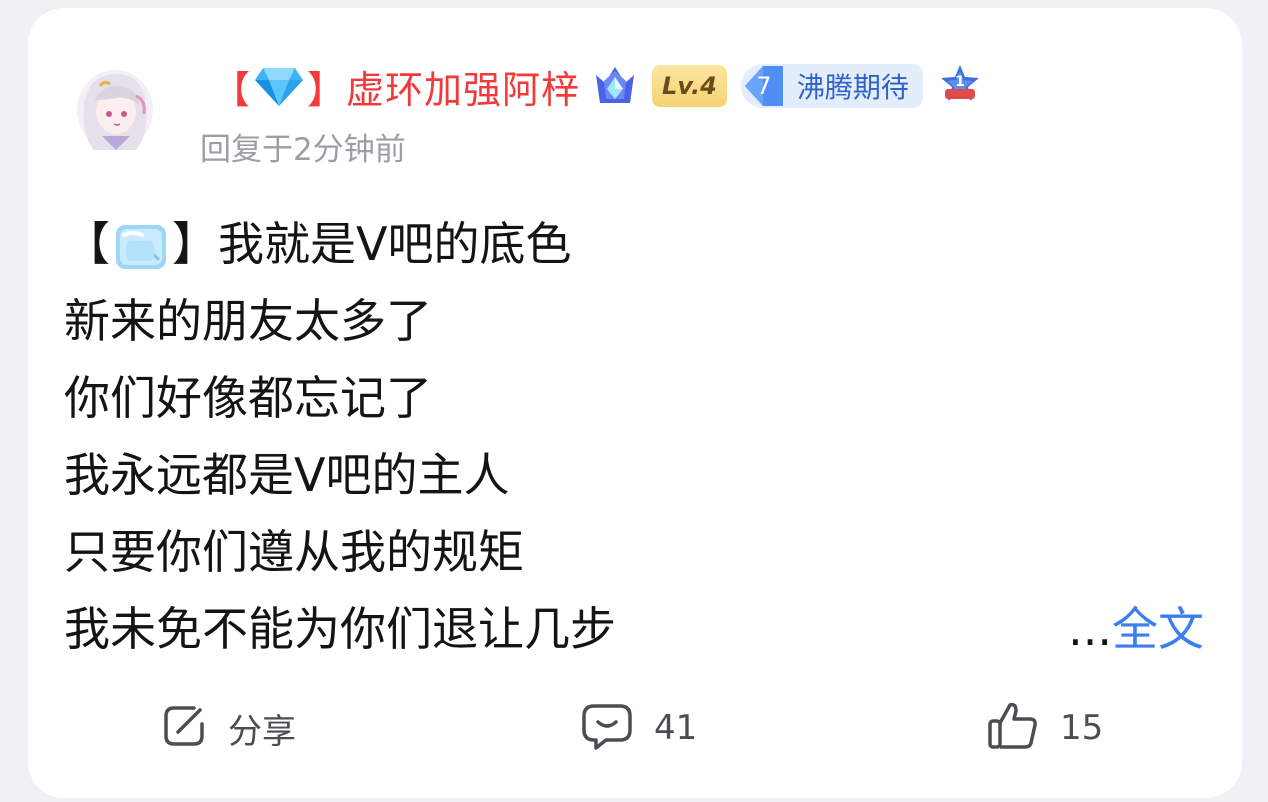 Image resolution: width=1268 pixels, height=802 pixels. Describe the element at coordinates (248, 321) in the screenshot. I see `content-line: 新来的朋友太多了` at that location.